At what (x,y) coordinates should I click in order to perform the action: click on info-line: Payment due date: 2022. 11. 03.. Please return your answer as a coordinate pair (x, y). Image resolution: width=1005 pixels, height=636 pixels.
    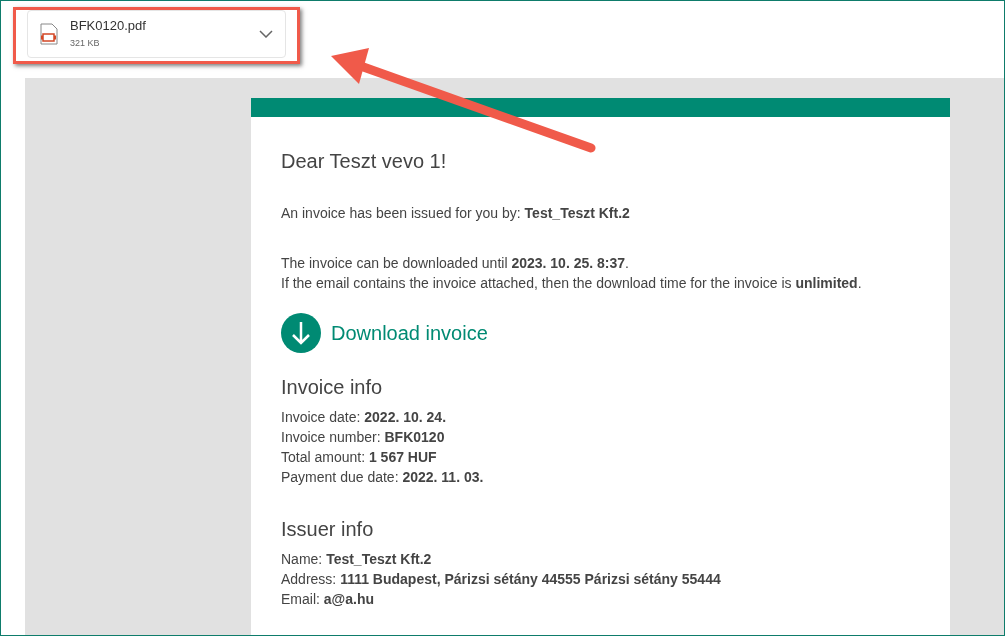
    Looking at the image, I should click on (383, 477).